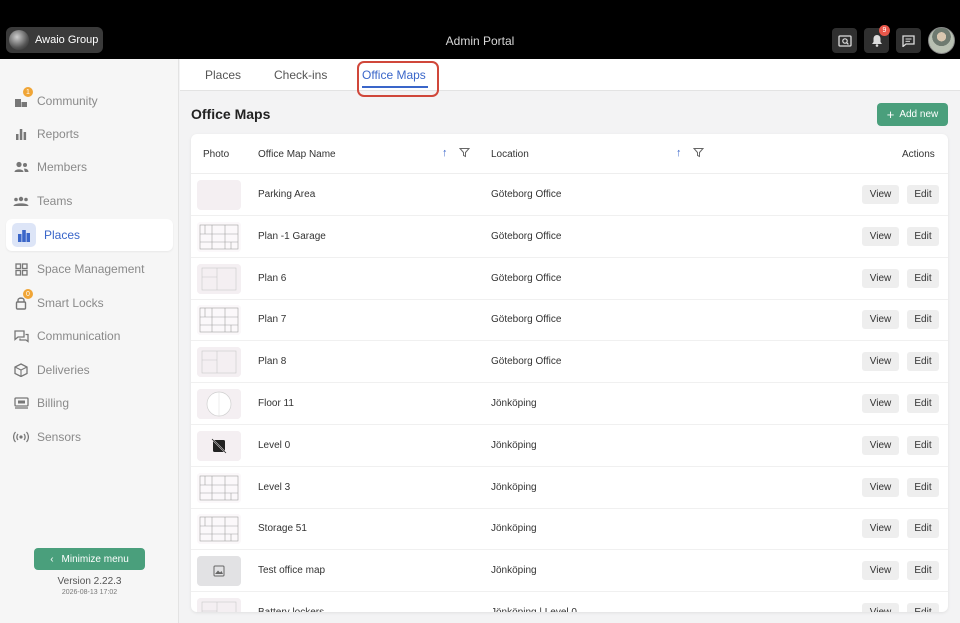  I want to click on column-actions: Actions, so click(918, 154).